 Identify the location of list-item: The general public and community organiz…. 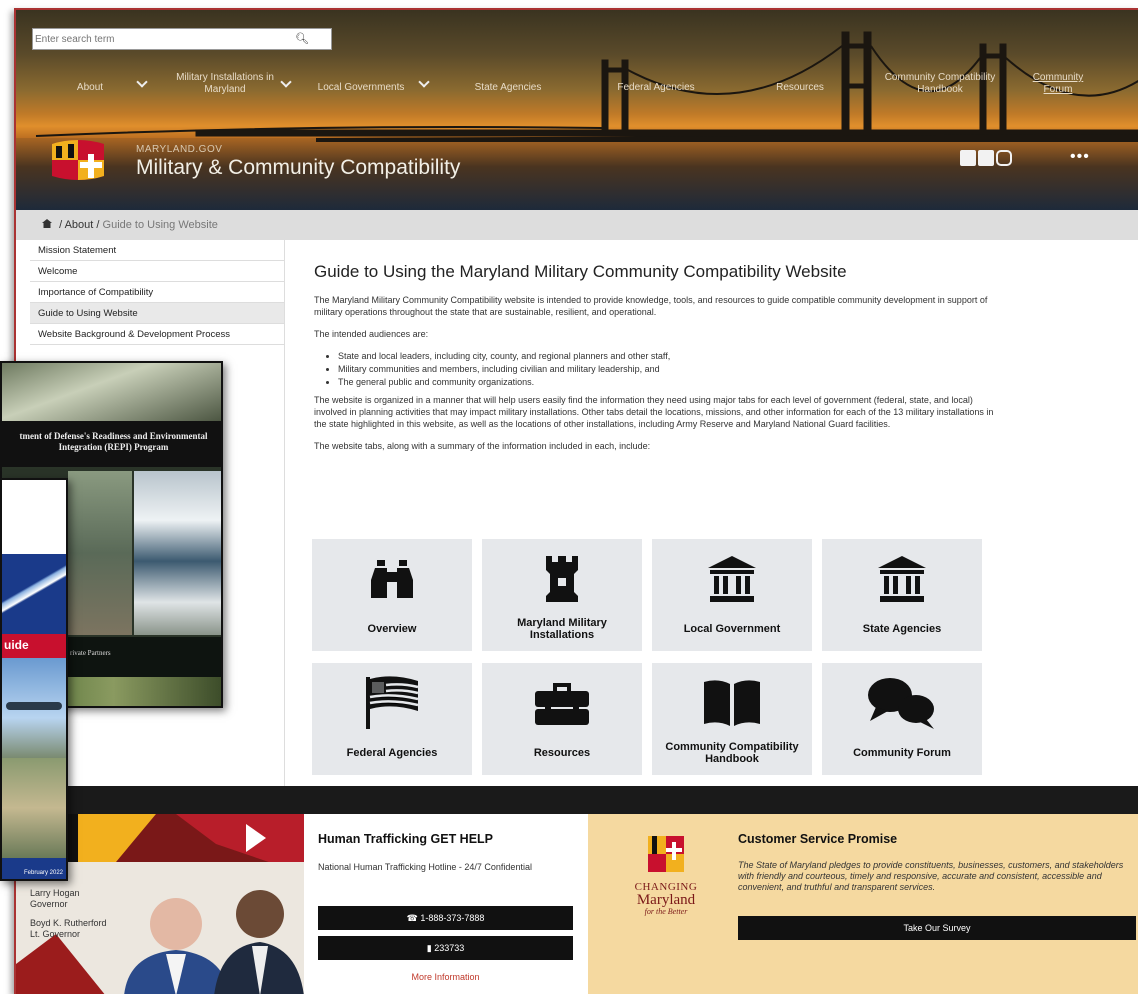
(666, 382).